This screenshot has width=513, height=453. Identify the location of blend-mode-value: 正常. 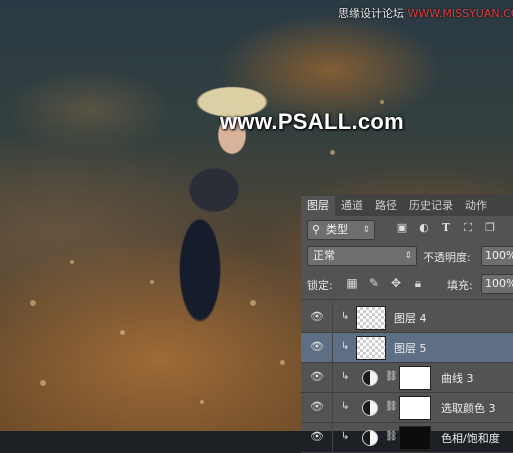
(324, 256).